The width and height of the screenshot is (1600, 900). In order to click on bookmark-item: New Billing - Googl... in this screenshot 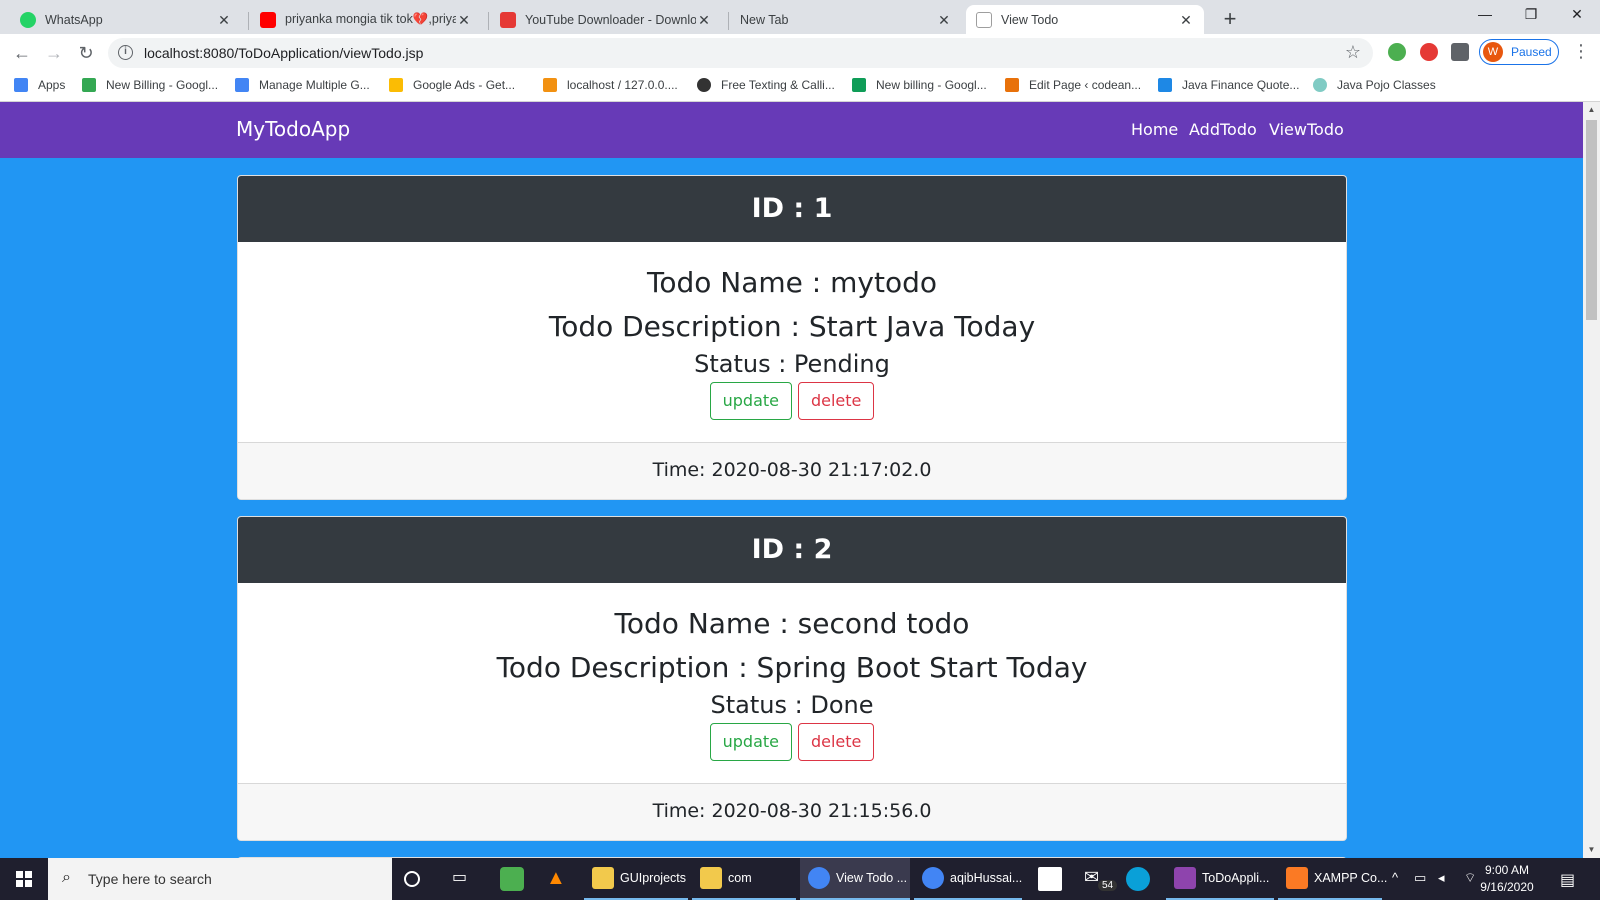, I will do `click(150, 85)`.